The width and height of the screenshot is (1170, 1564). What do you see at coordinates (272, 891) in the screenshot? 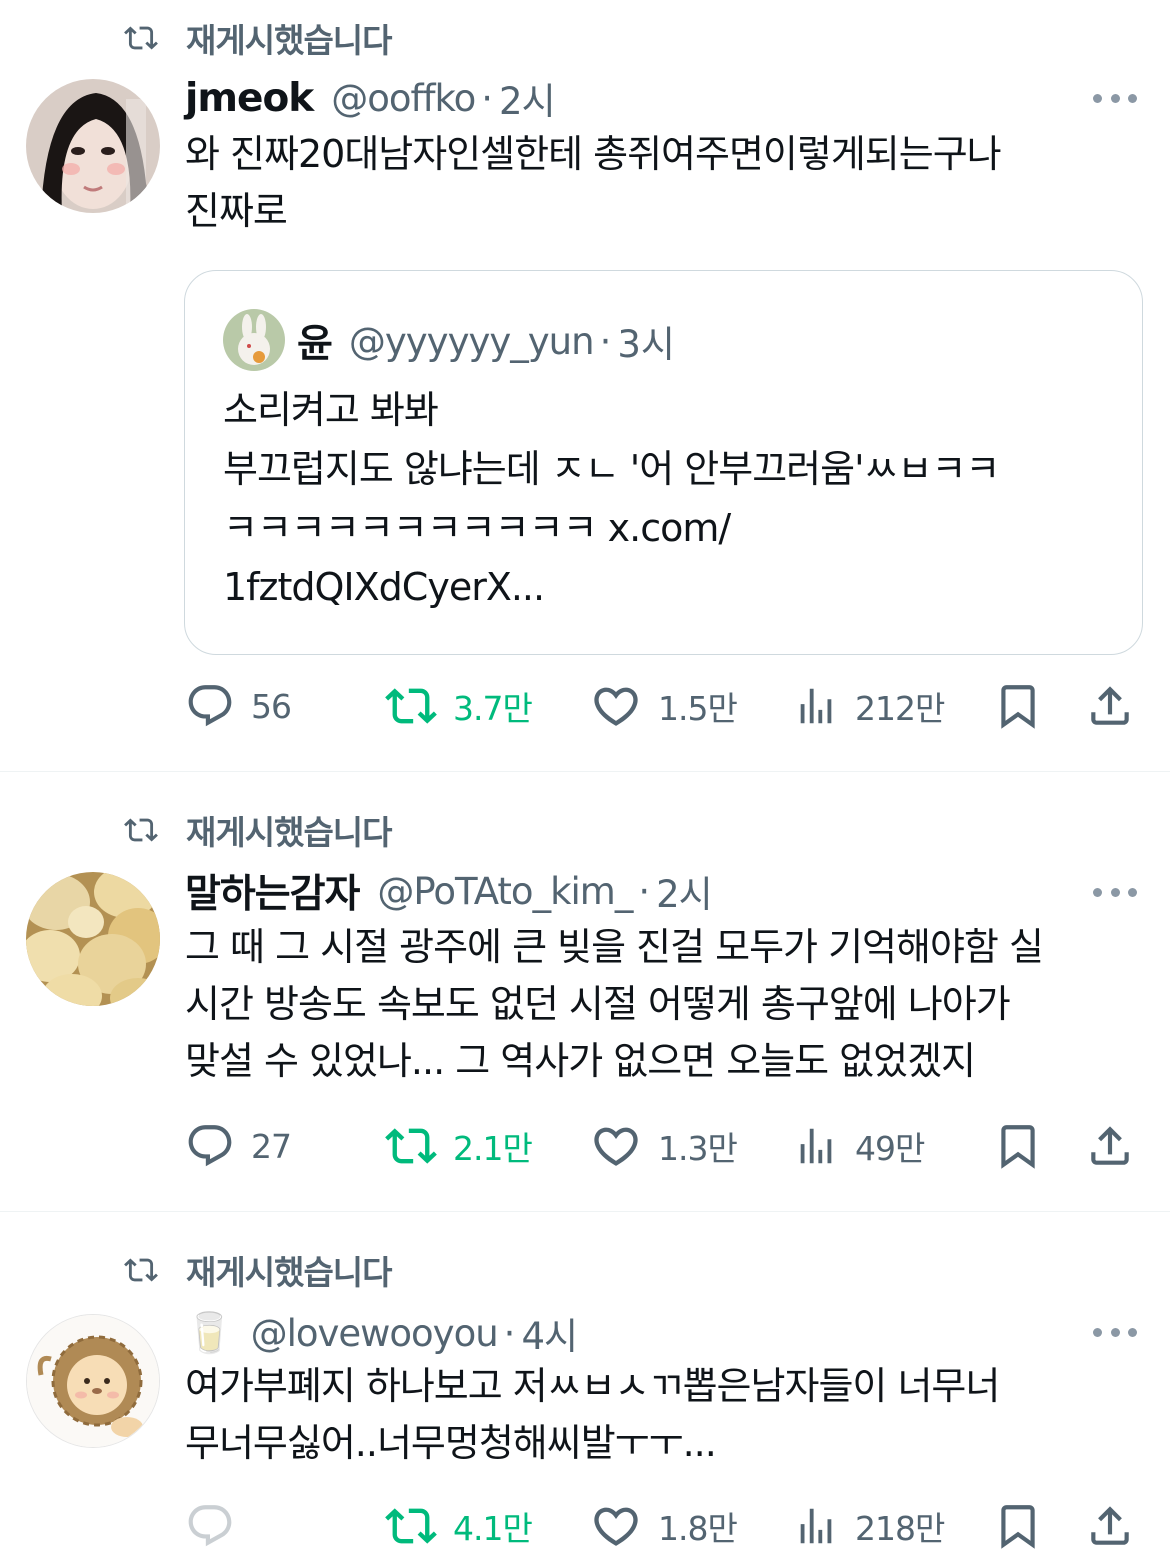
I see `display-name: 말하는감자` at bounding box center [272, 891].